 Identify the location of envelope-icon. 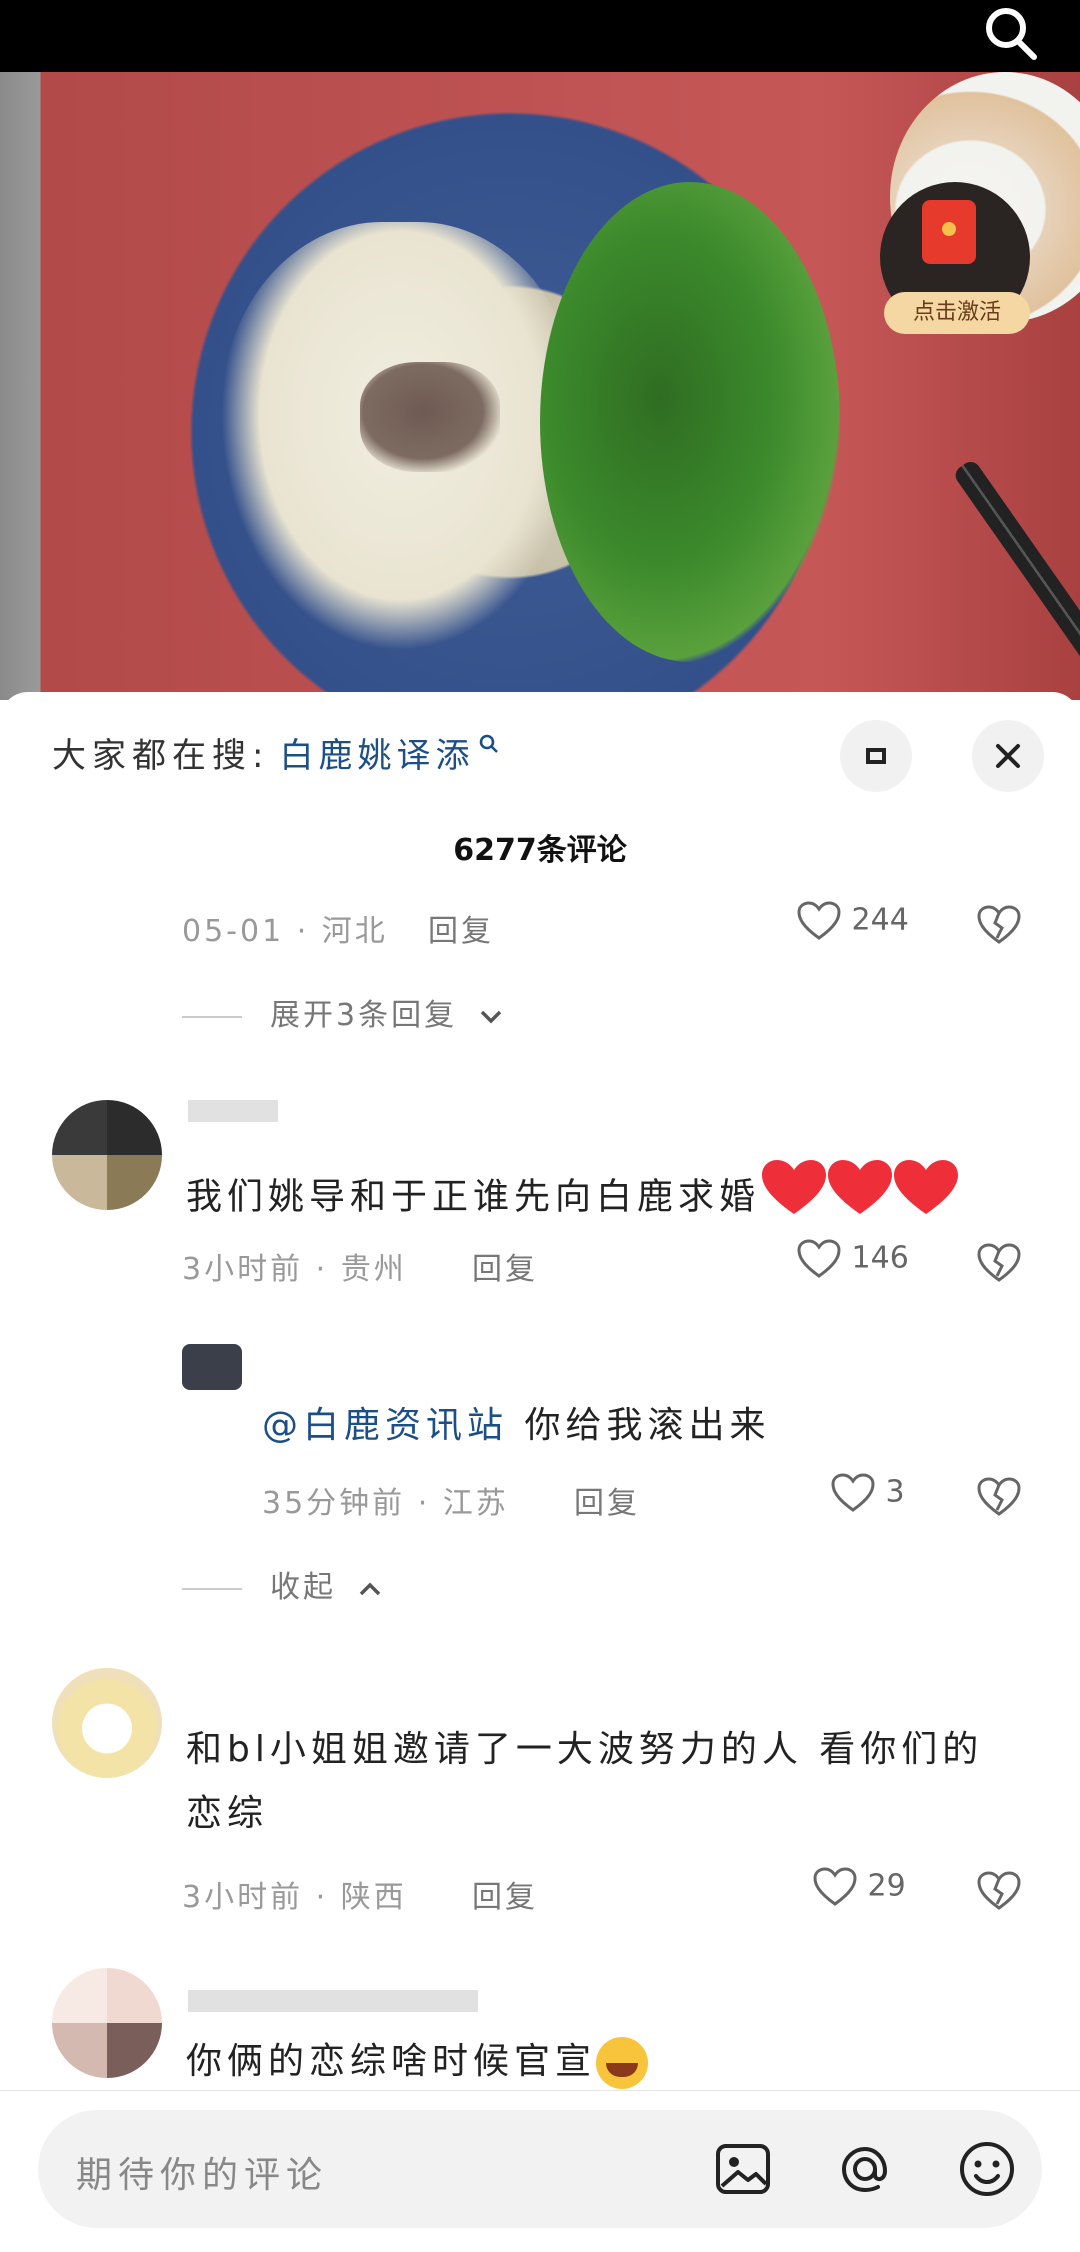
(949, 232).